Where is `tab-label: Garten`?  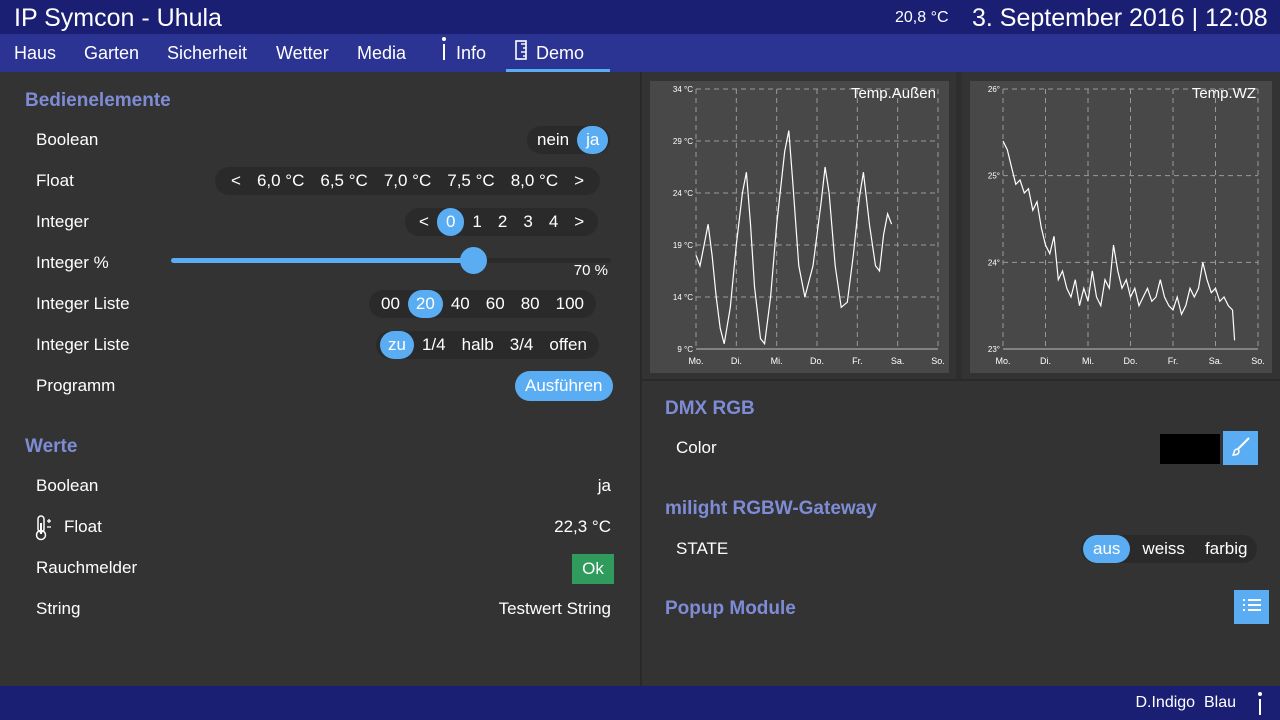
tab-label: Garten is located at coordinates (112, 53).